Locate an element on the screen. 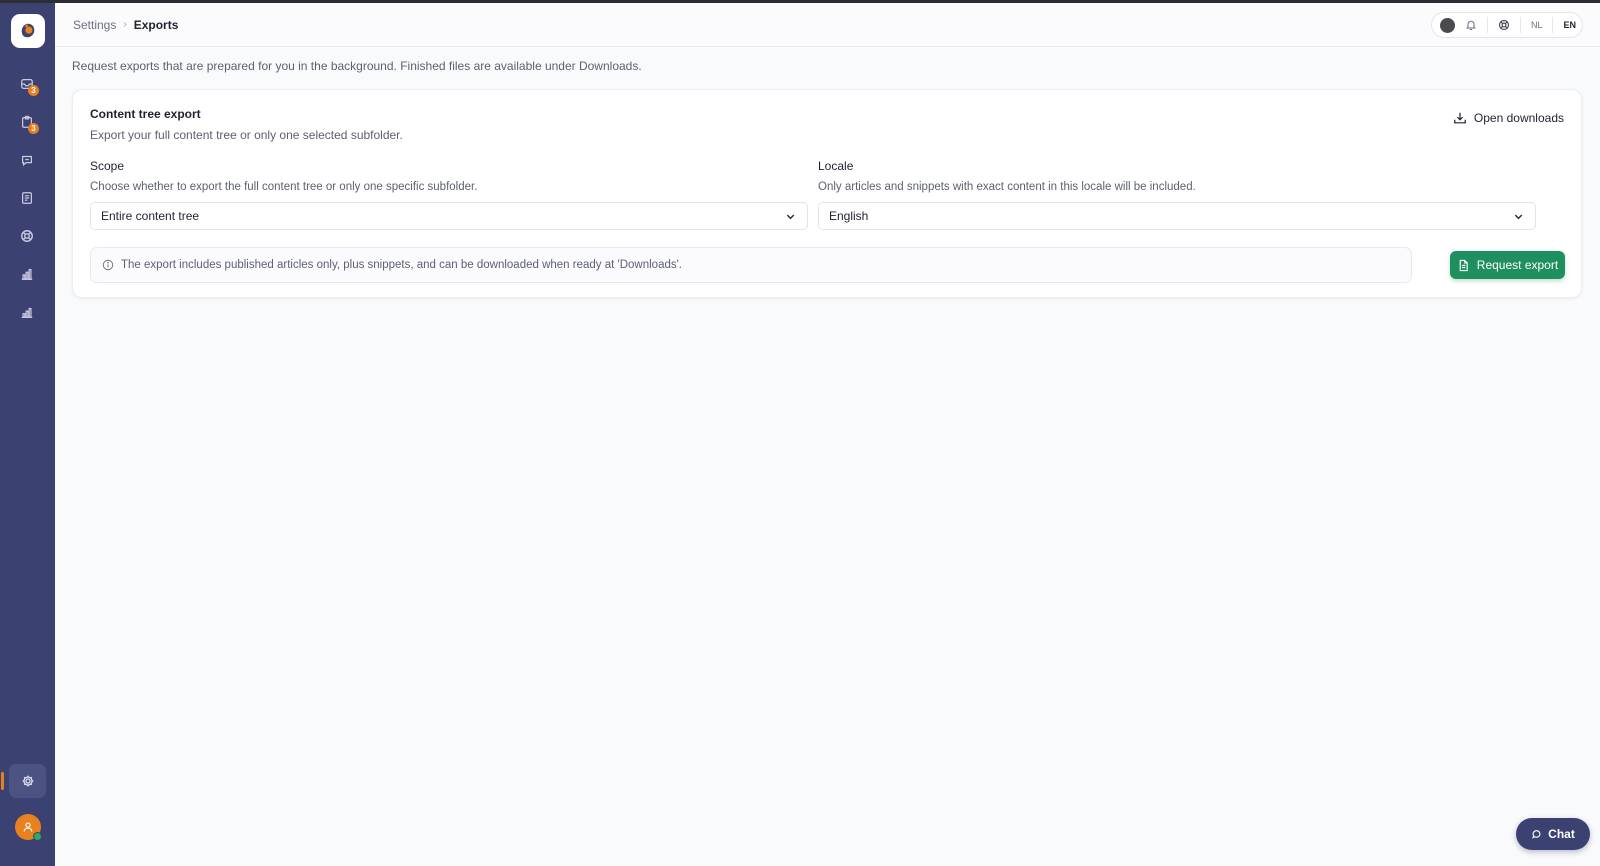  request-export-button: Request export is located at coordinates (1507, 265).